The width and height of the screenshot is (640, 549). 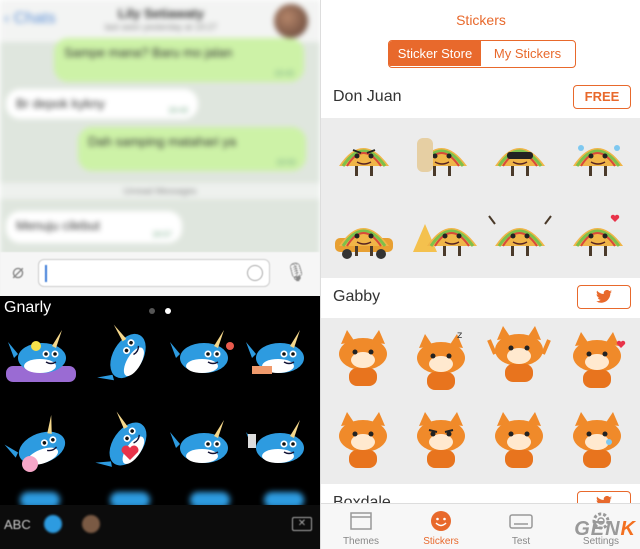 I want to click on narwhal-sleeping-sticker, so click(x=275, y=351).